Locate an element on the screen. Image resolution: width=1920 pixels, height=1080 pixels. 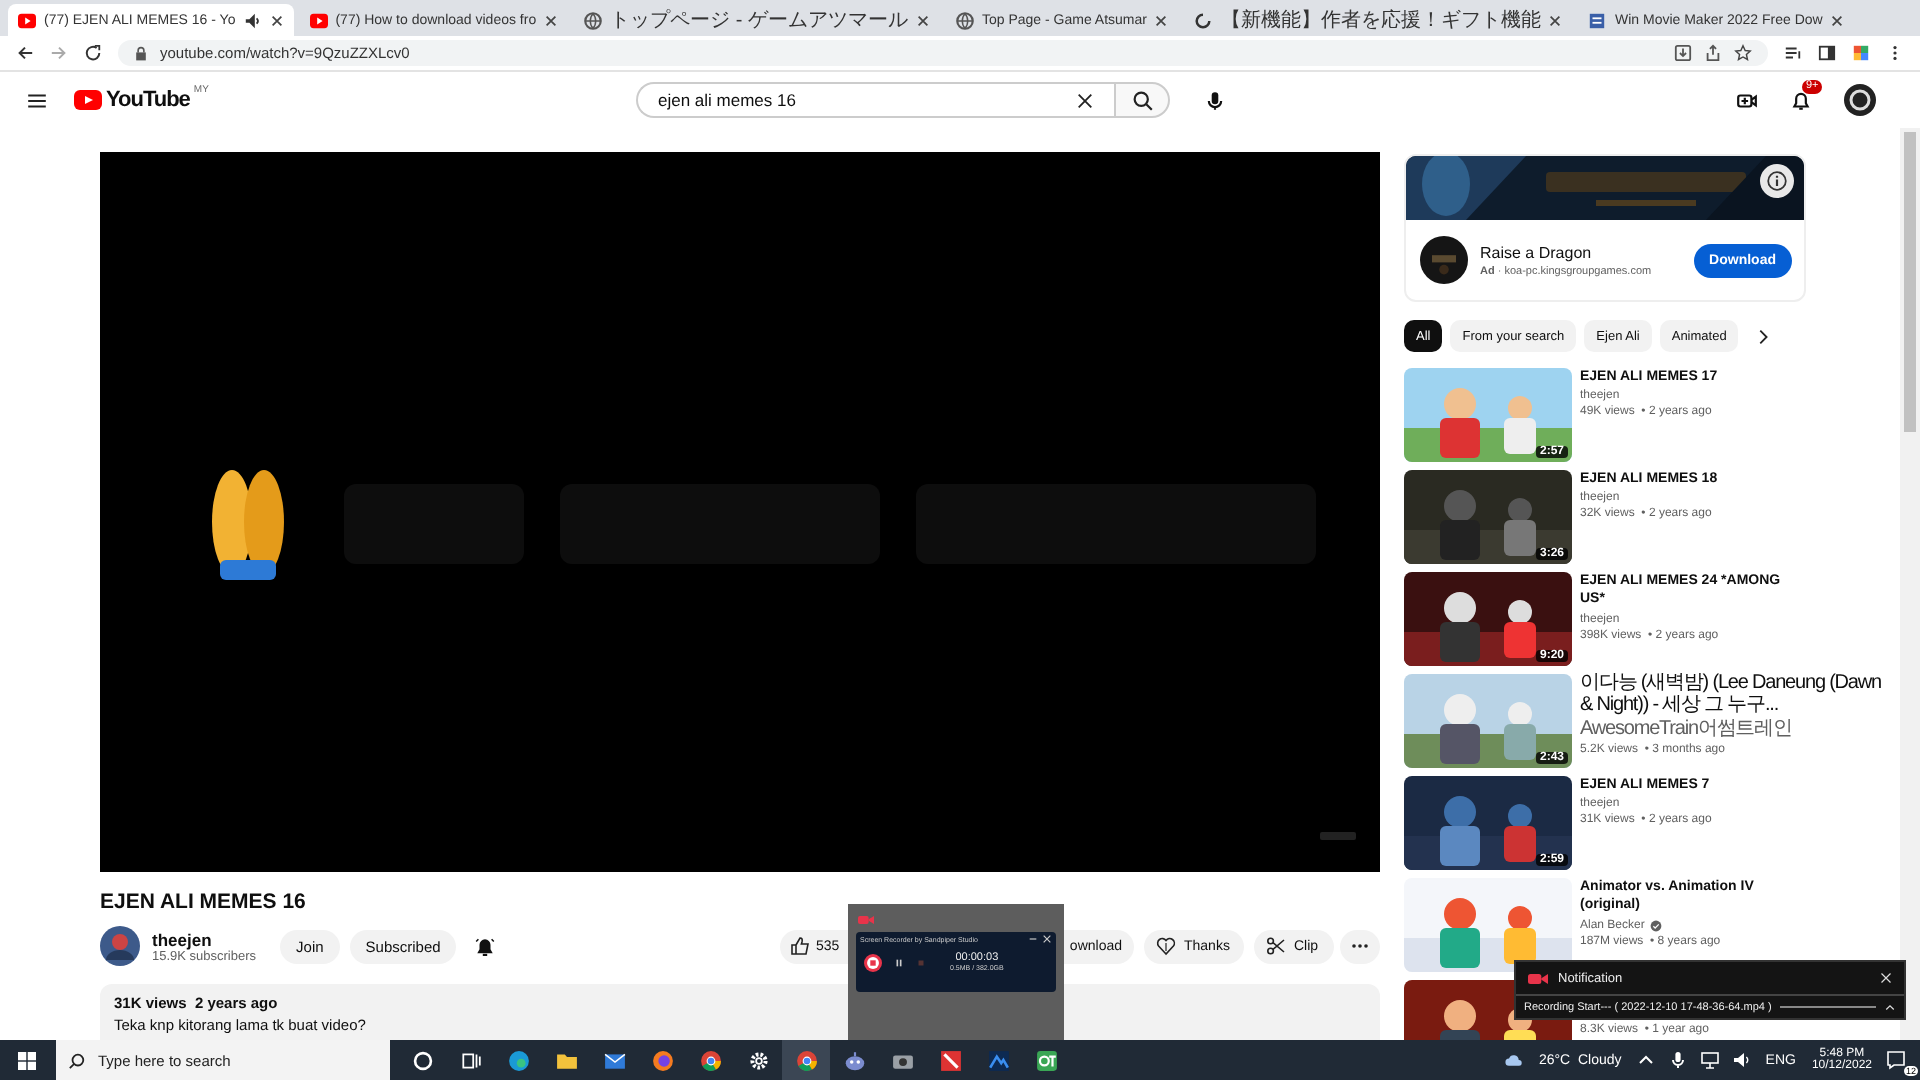
youtube-logo: YouTube $^{MY}$ is located at coordinates (141, 100).